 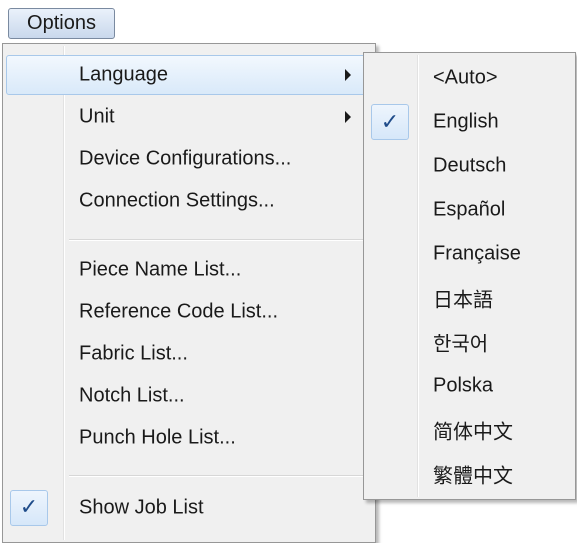 I want to click on language-option-label: Deutsch, so click(x=470, y=165).